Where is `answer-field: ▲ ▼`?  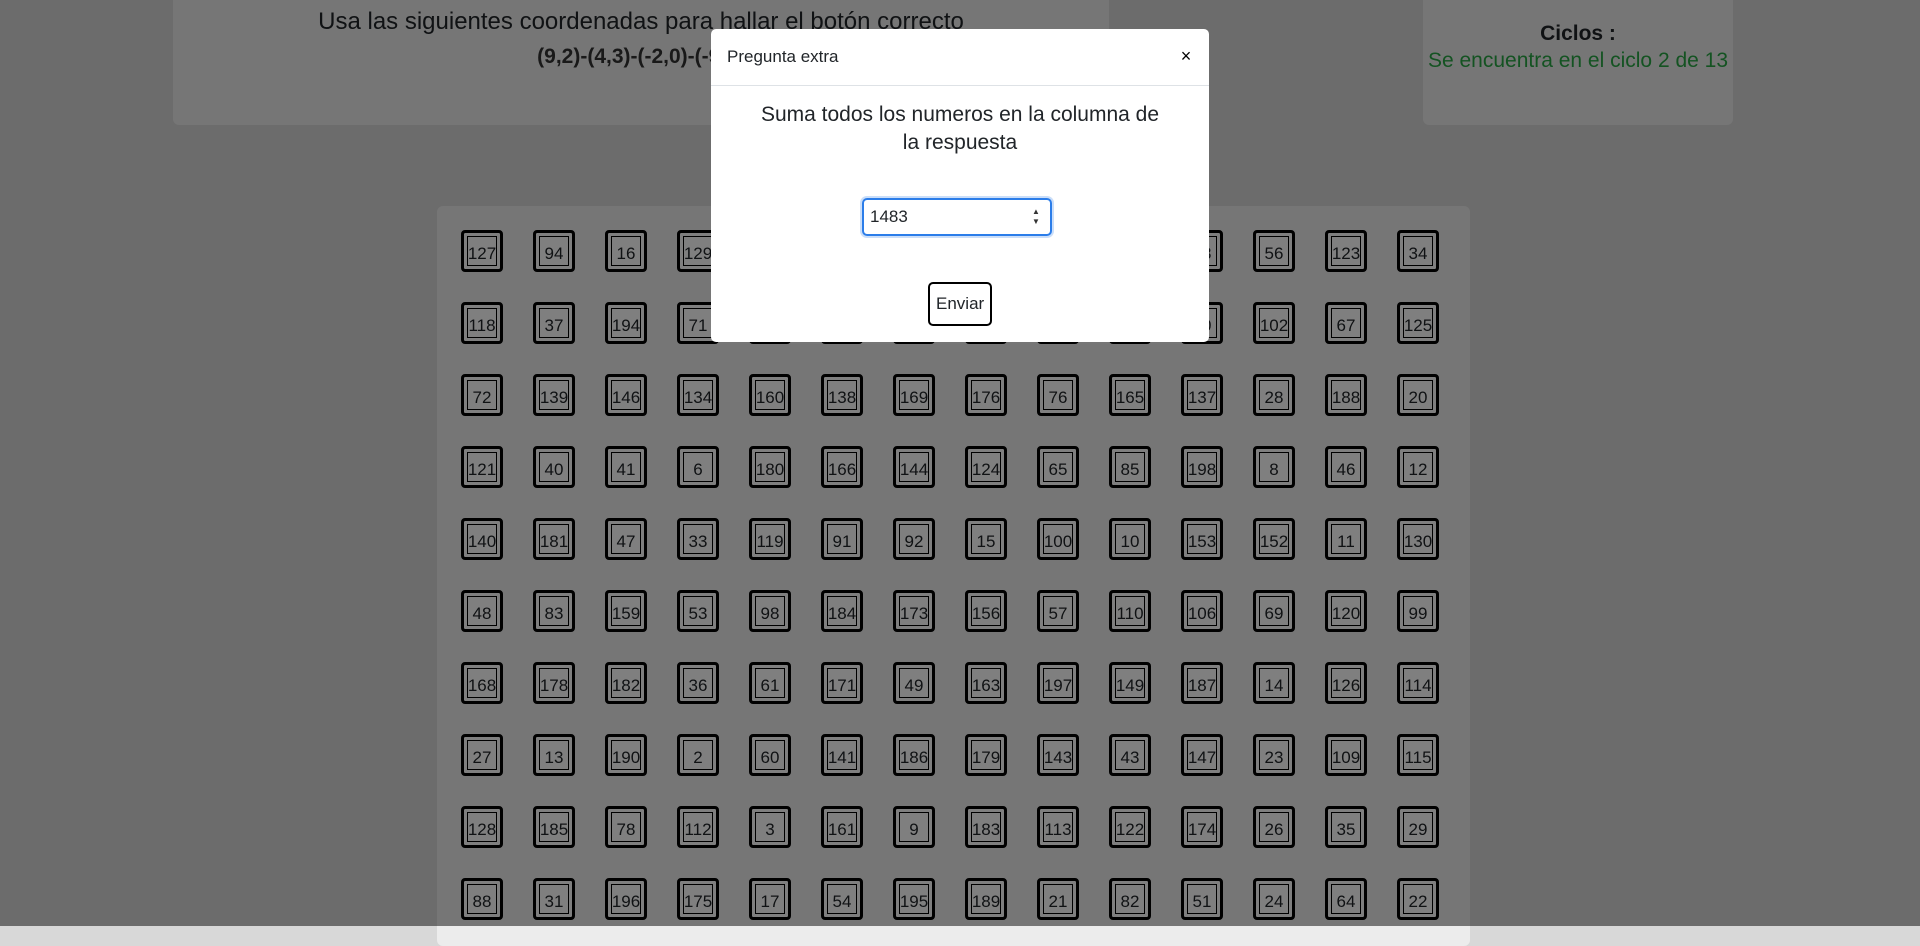
answer-field: ▲ ▼ is located at coordinates (957, 217).